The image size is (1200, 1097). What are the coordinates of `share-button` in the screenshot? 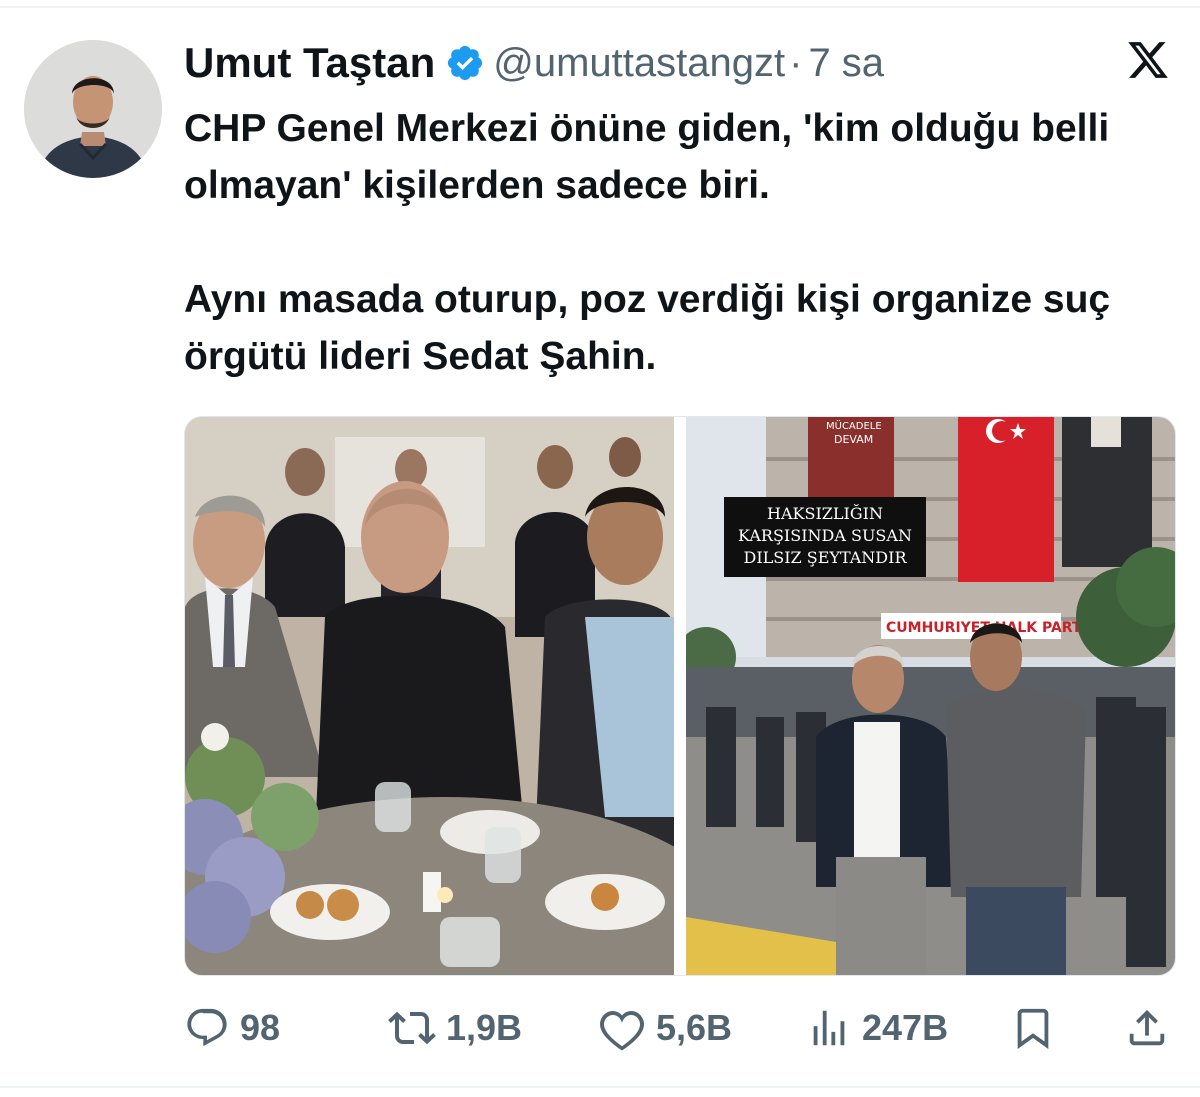 It's located at (1147, 1028).